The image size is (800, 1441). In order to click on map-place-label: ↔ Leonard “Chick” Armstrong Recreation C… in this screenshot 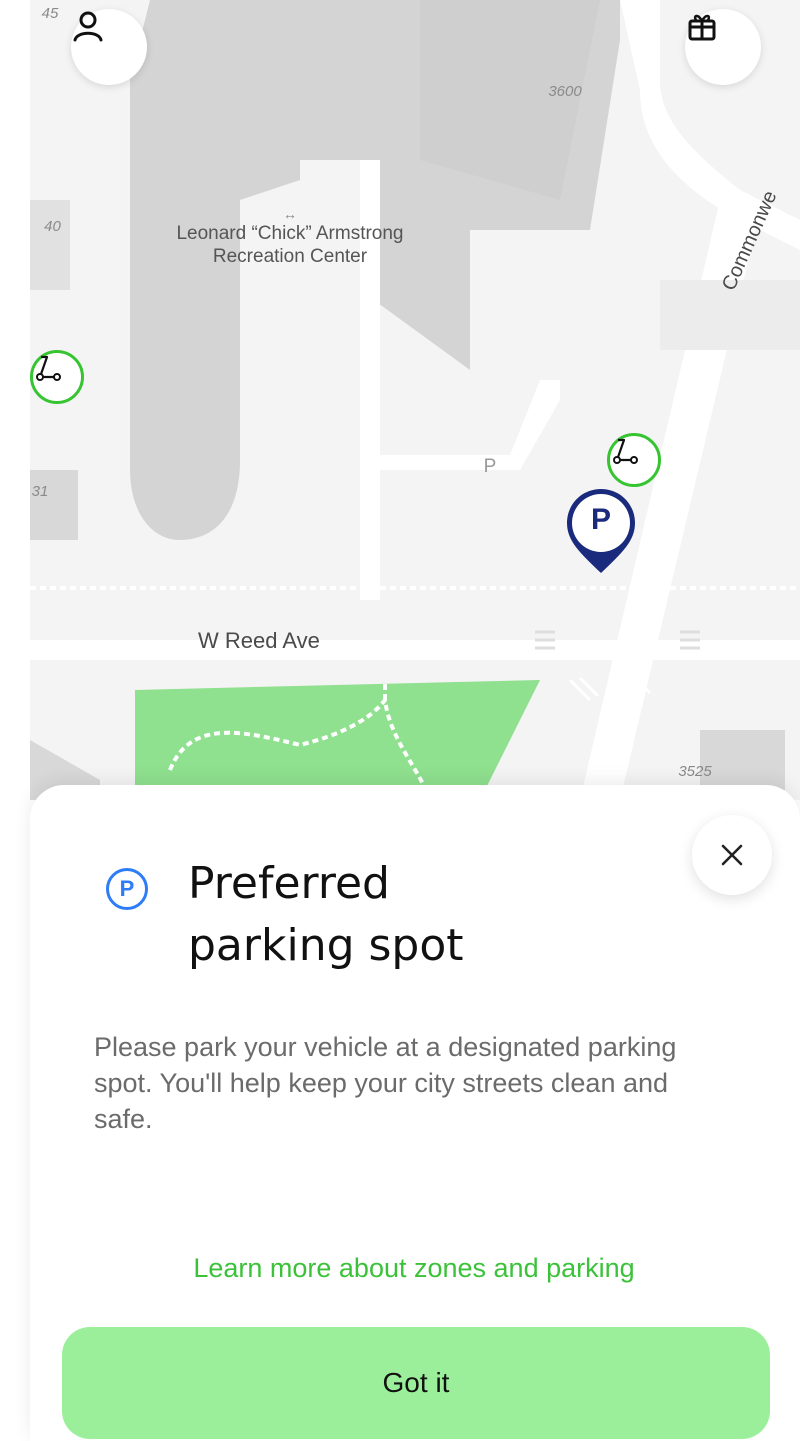, I will do `click(290, 237)`.